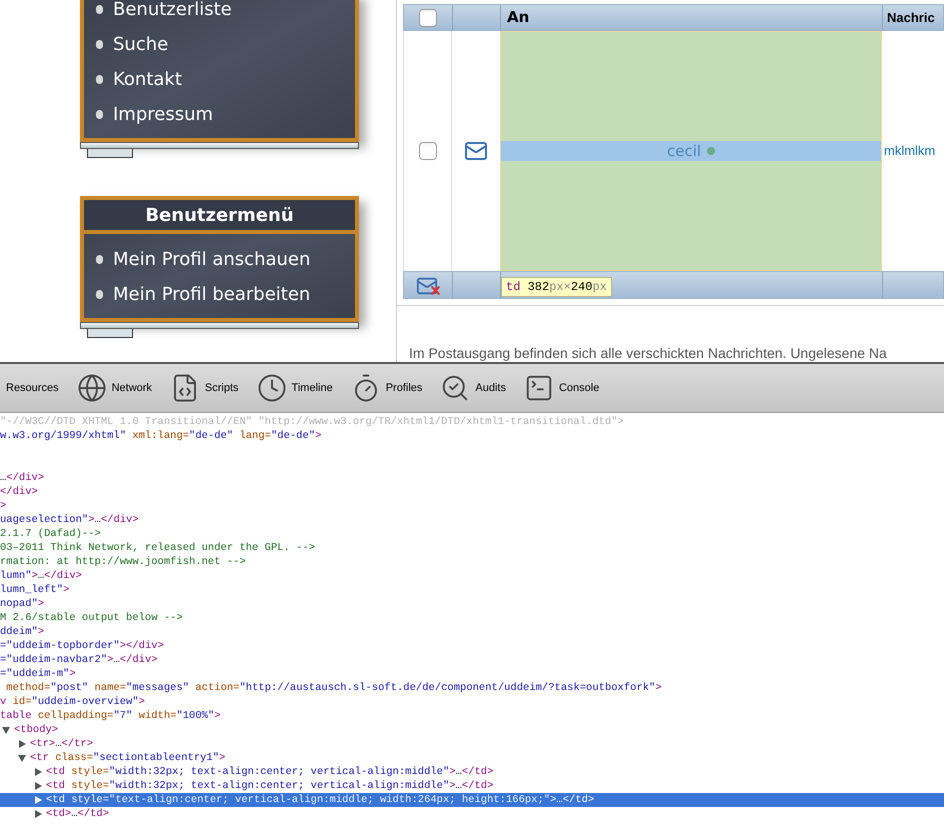 The height and width of the screenshot is (825, 944). Describe the element at coordinates (123, 562) in the screenshot. I see `source-line: rmation: at http://www.joomfish.net -->` at that location.